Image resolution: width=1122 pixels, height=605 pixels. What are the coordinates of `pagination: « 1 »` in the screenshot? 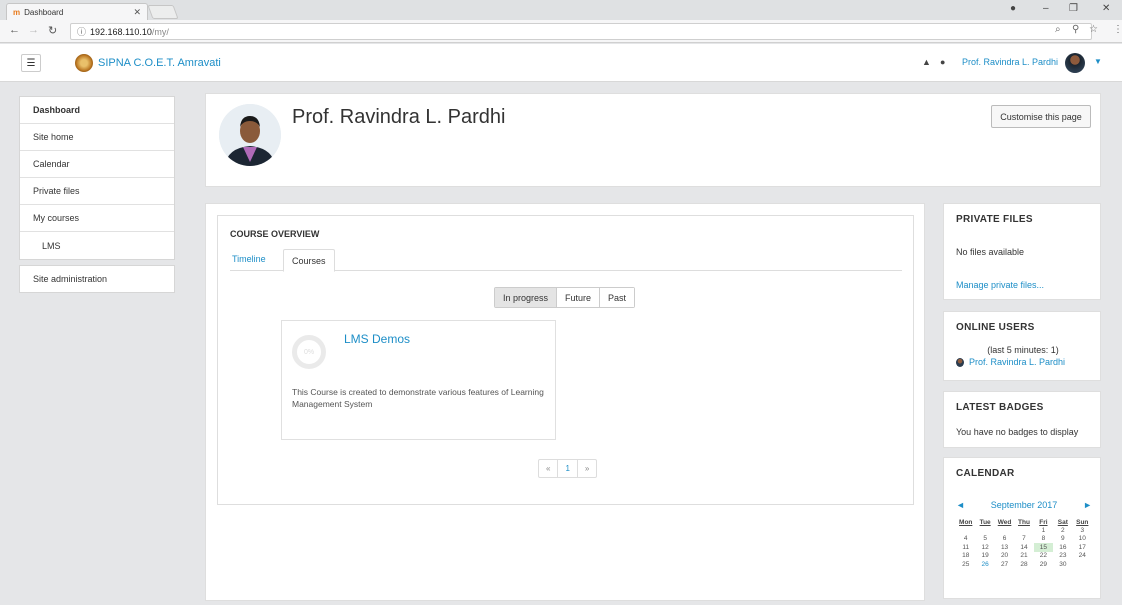 It's located at (568, 468).